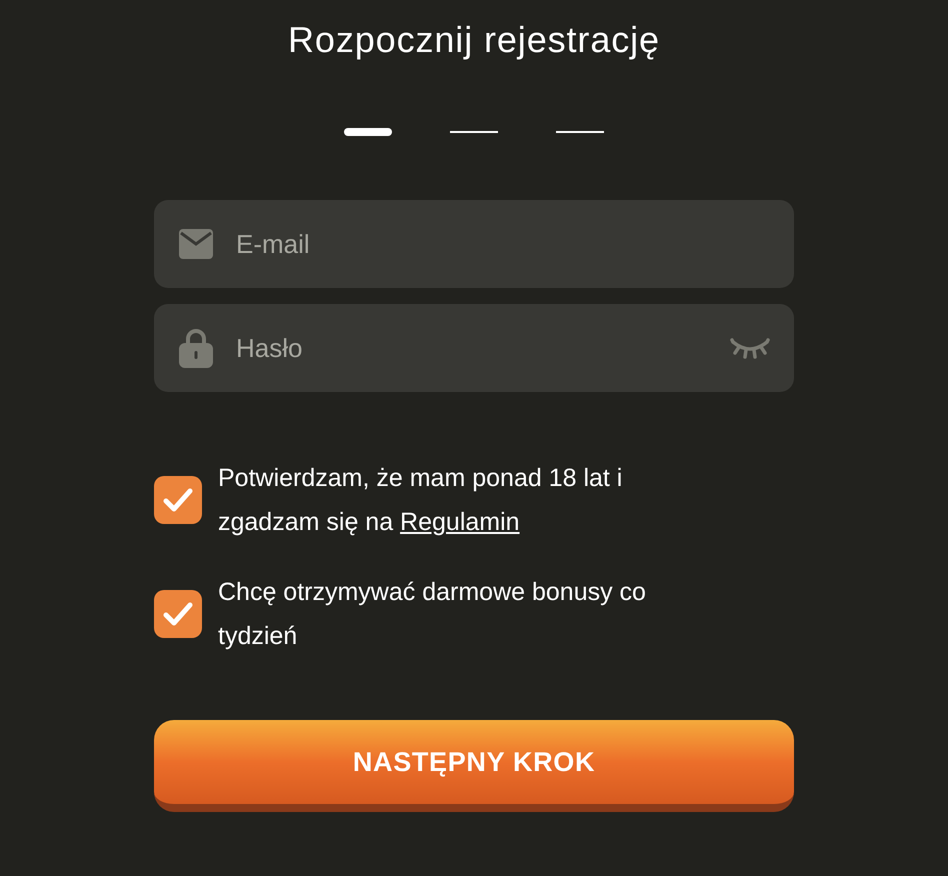  What do you see at coordinates (474, 244) in the screenshot?
I see `email-field: E-mail` at bounding box center [474, 244].